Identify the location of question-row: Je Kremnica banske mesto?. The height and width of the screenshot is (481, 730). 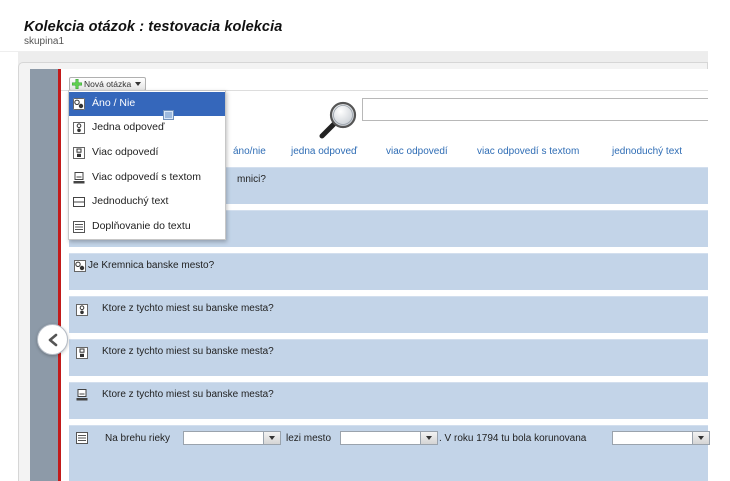
(388, 271).